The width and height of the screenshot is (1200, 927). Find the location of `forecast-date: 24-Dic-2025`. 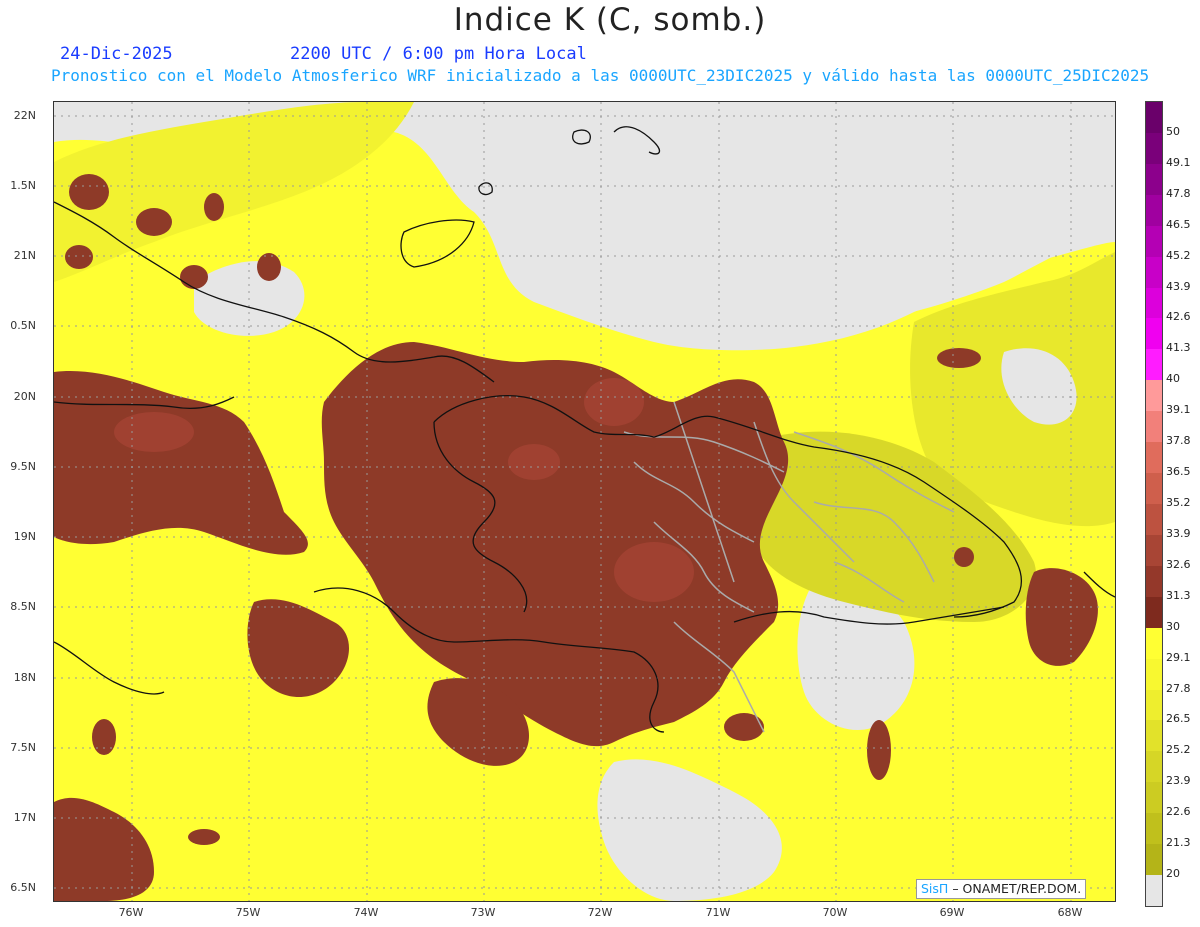

forecast-date: 24-Dic-2025 is located at coordinates (116, 54).